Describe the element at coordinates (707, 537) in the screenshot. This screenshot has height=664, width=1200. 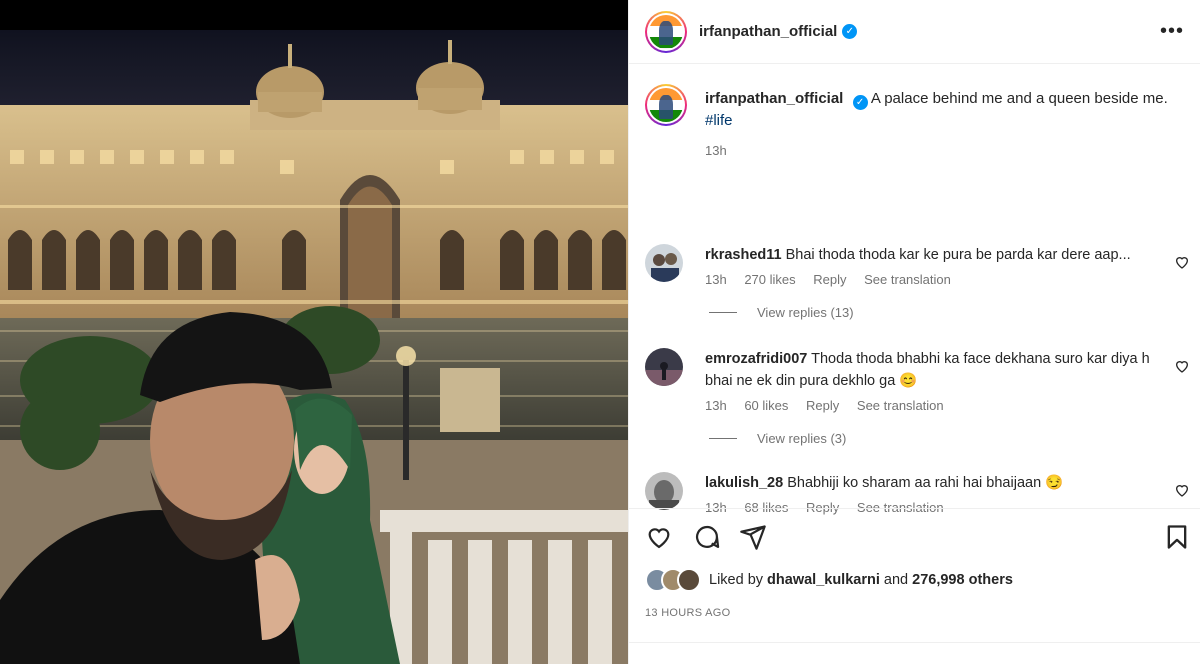
I see `comment-icon` at that location.